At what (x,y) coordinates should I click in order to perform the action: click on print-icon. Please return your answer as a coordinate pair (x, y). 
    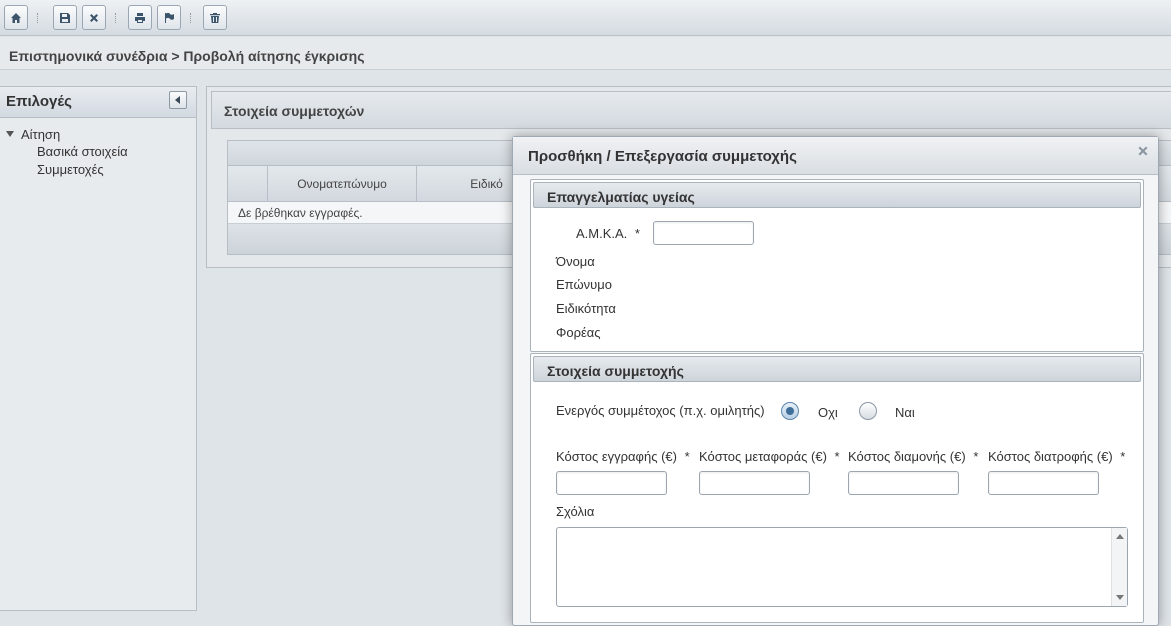
    Looking at the image, I should click on (140, 17).